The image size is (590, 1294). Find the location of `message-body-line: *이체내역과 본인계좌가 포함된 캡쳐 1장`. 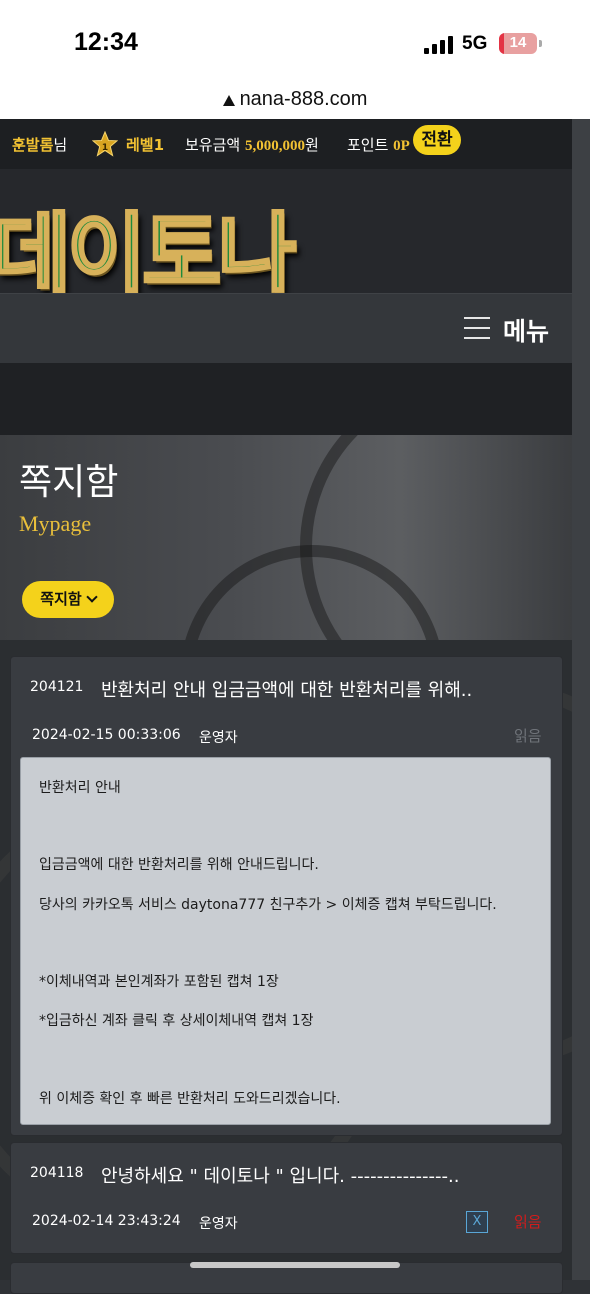

message-body-line: *이체내역과 본인계좌가 포함된 캡쳐 1장 is located at coordinates (159, 982).